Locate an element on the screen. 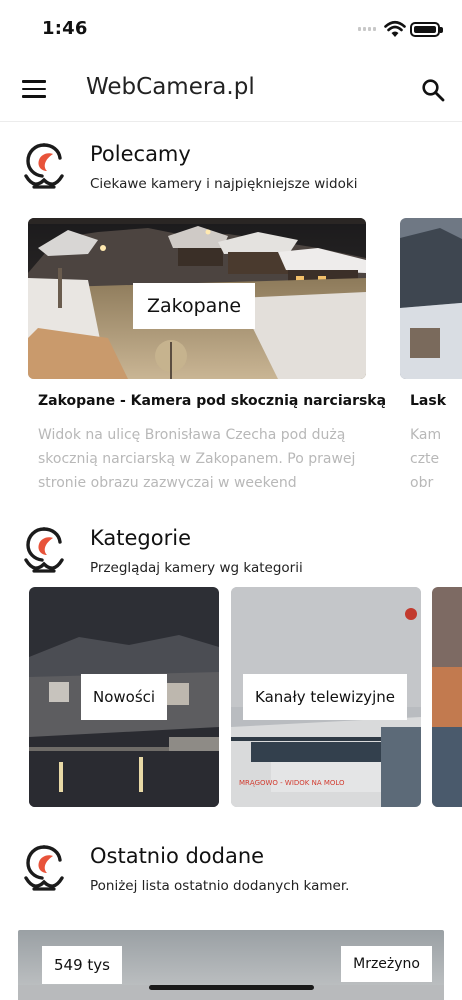 The width and height of the screenshot is (462, 1000). wifi-icon is located at coordinates (395, 28).